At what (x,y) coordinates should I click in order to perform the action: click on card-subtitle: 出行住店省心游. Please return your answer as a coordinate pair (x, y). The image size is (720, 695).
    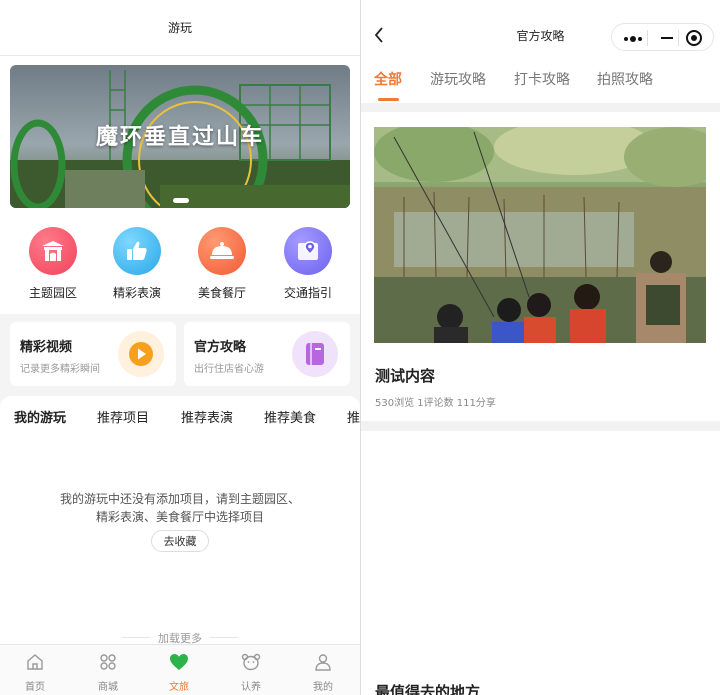
    Looking at the image, I should click on (229, 369).